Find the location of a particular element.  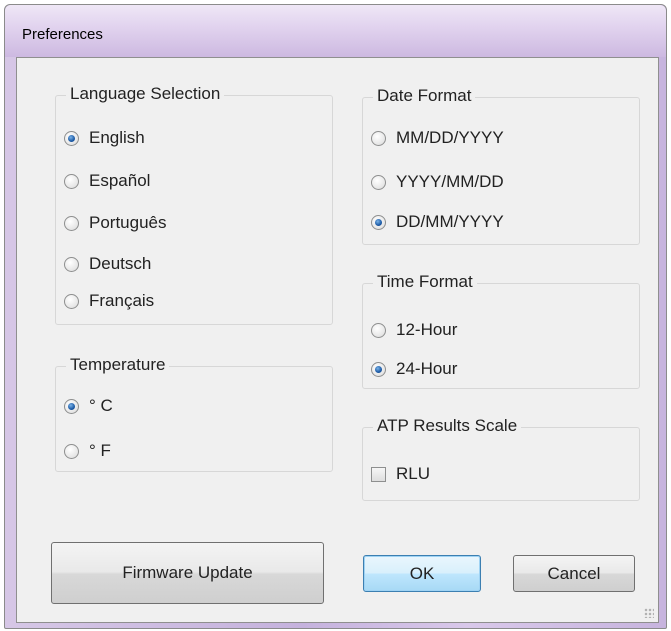

atp-results-scale-legend: ATP Results Scale is located at coordinates (447, 426).